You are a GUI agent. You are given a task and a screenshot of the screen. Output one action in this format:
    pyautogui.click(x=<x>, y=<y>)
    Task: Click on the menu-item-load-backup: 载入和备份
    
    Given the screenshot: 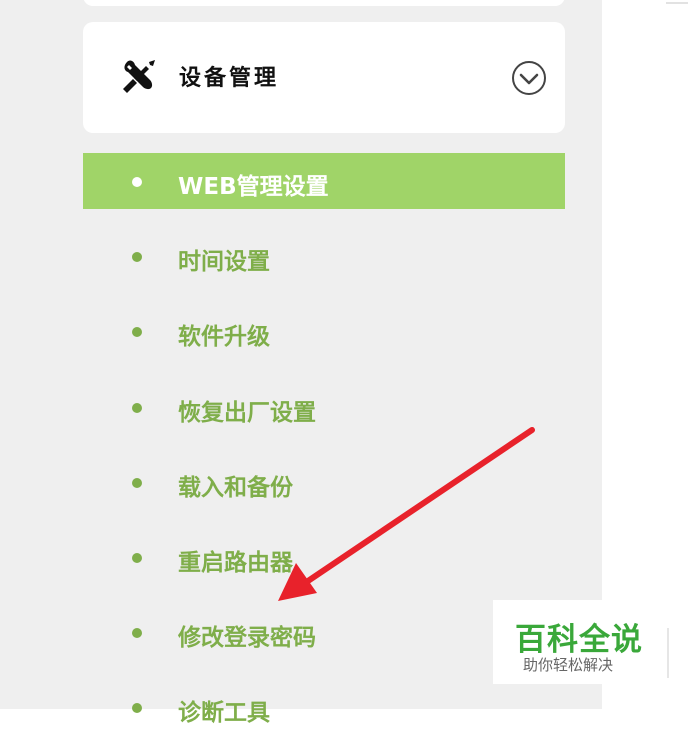 What is the action you would take?
    pyautogui.click(x=324, y=482)
    